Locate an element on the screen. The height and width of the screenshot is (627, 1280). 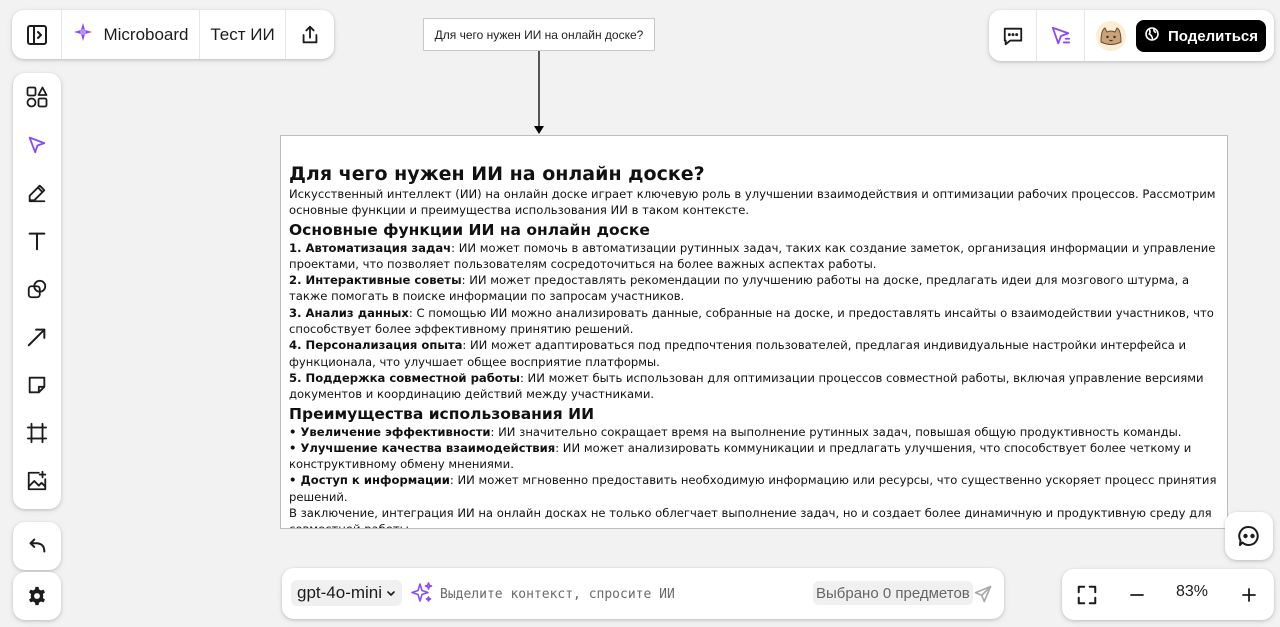
question-node: Для чего нужен ИИ на онлайн доске? is located at coordinates (539, 34).